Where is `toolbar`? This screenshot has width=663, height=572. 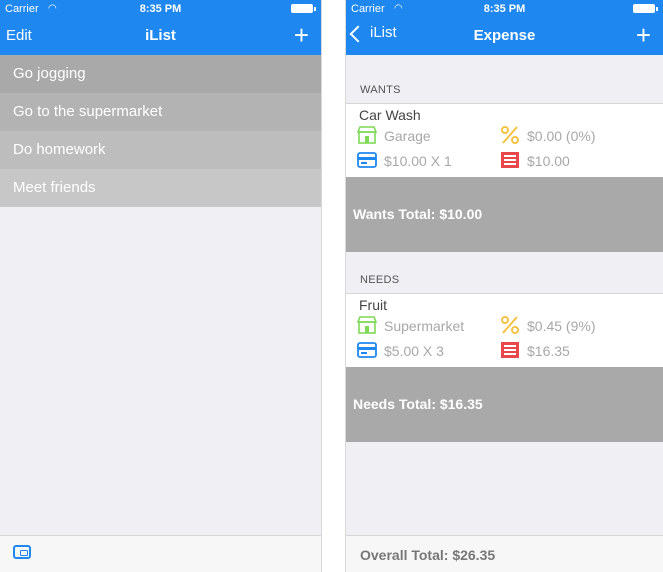
toolbar is located at coordinates (160, 553).